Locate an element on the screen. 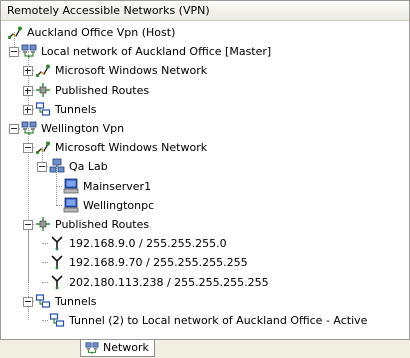  tree-item-label: 192.168.9.70 / 255.255.255.255 is located at coordinates (158, 262).